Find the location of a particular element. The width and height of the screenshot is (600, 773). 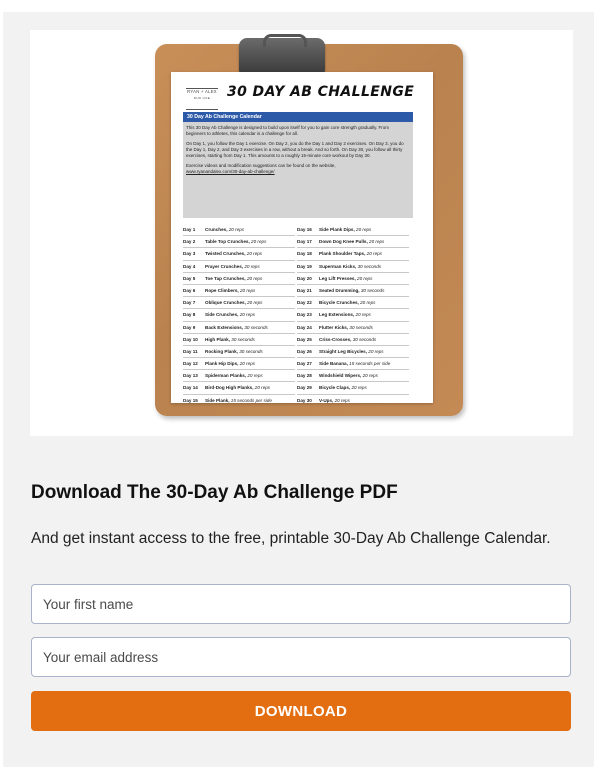

day-row: Day 18 Plank Shoulder Taps, 20 reps is located at coordinates (353, 254).